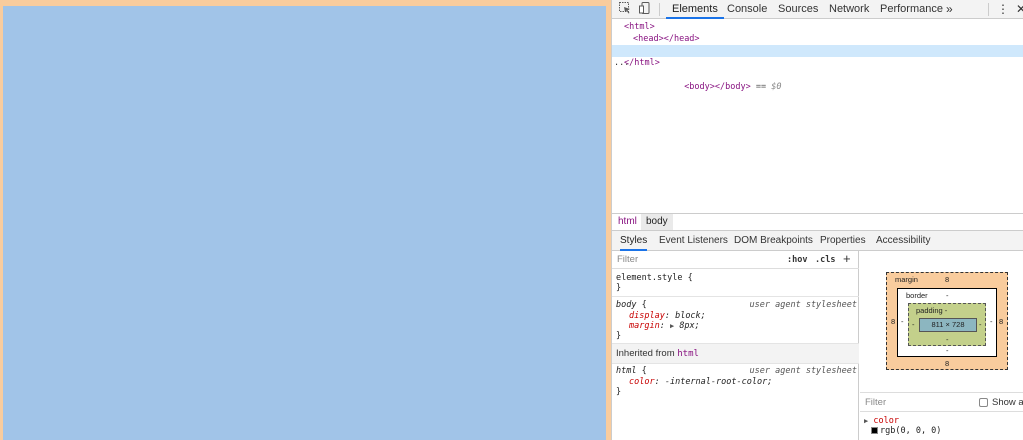 This screenshot has height=440, width=1023. I want to click on ua-stylesheet-link: user agent stylesheet, so click(803, 305).